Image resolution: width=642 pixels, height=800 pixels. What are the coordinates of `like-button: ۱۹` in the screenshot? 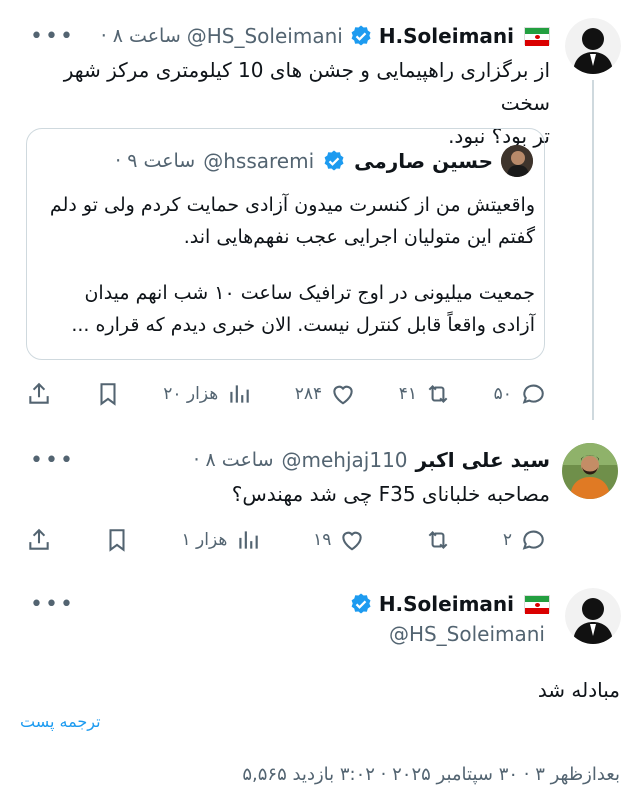 It's located at (339, 540).